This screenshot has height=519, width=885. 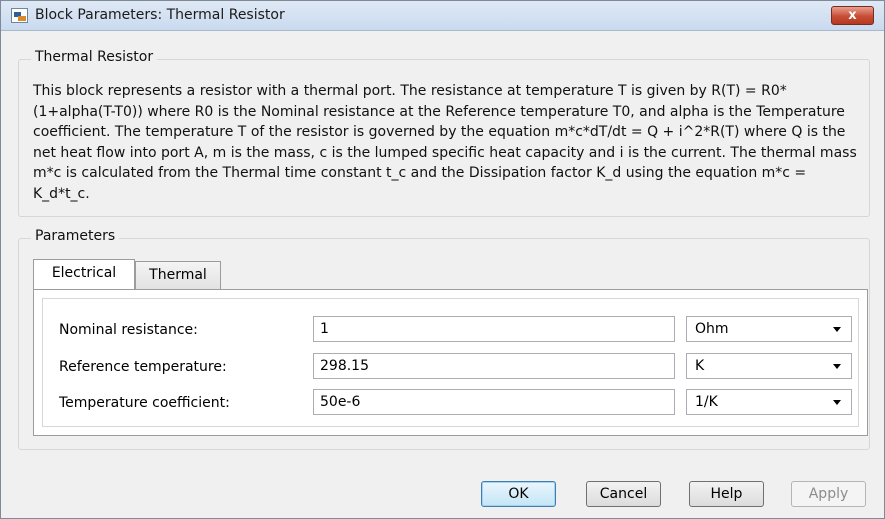 I want to click on tab-thermal: Thermal, so click(x=178, y=275).